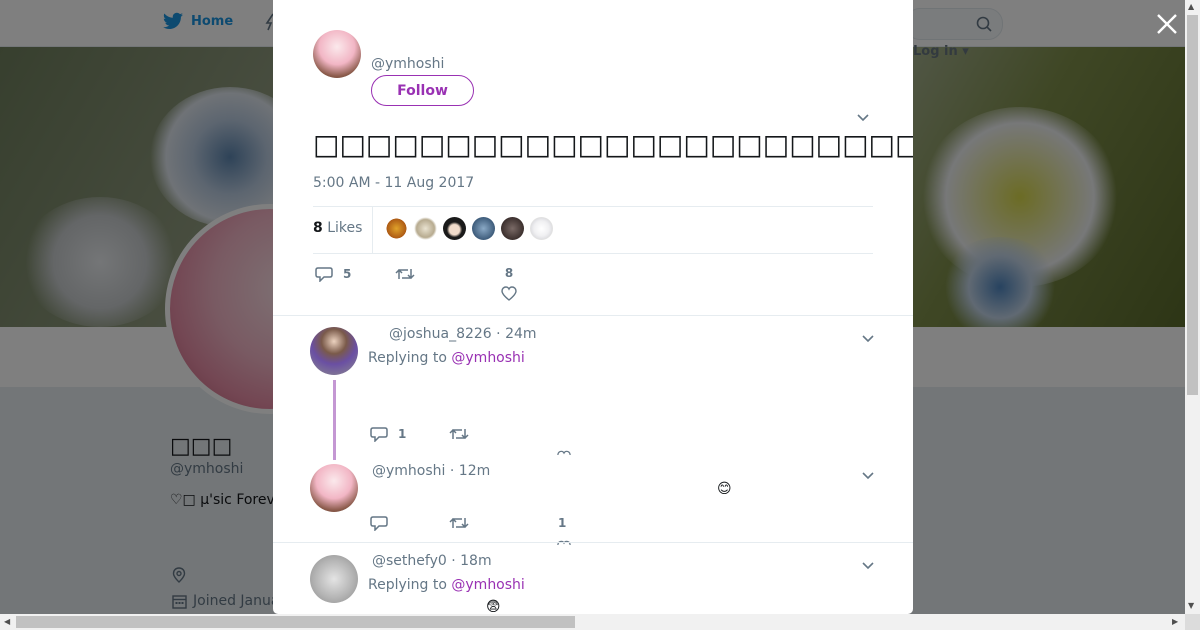 The height and width of the screenshot is (630, 1200). Describe the element at coordinates (474, 471) in the screenshot. I see `reply-time: 12m` at that location.